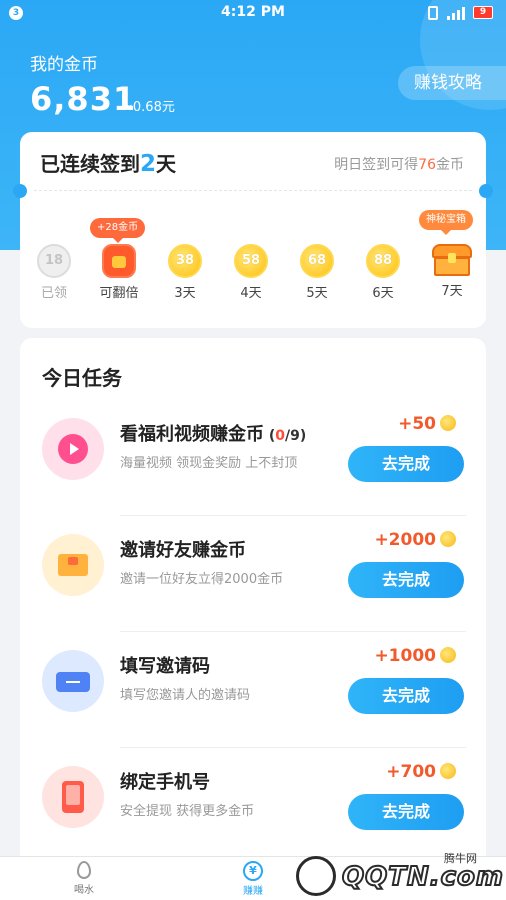  What do you see at coordinates (185, 293) in the screenshot?
I see `day-label: 3天` at bounding box center [185, 293].